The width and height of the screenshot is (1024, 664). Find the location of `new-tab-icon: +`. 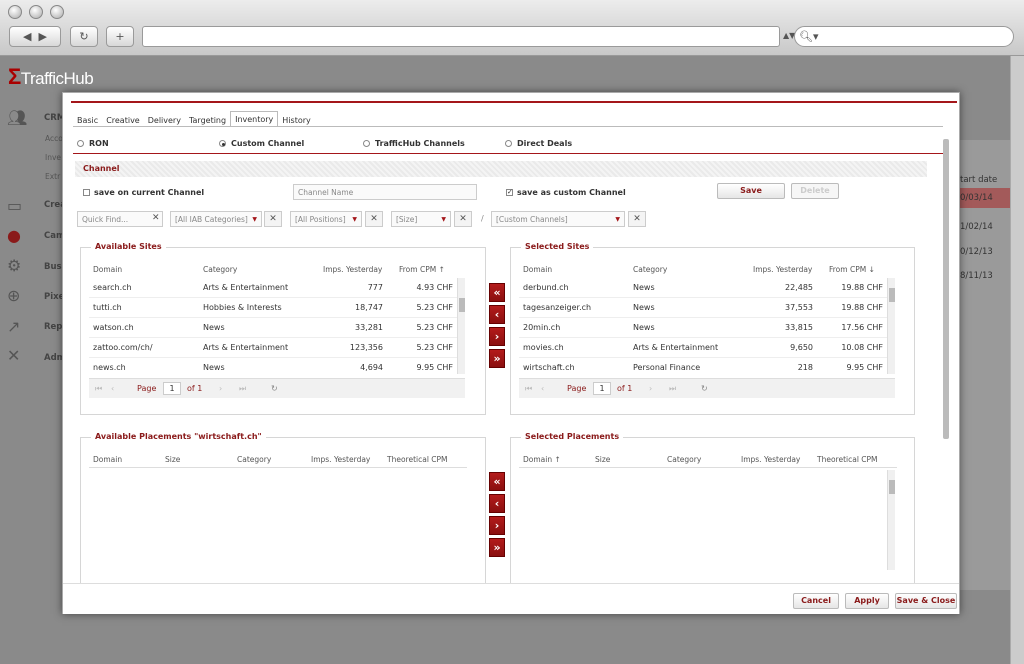

new-tab-icon: + is located at coordinates (120, 36).